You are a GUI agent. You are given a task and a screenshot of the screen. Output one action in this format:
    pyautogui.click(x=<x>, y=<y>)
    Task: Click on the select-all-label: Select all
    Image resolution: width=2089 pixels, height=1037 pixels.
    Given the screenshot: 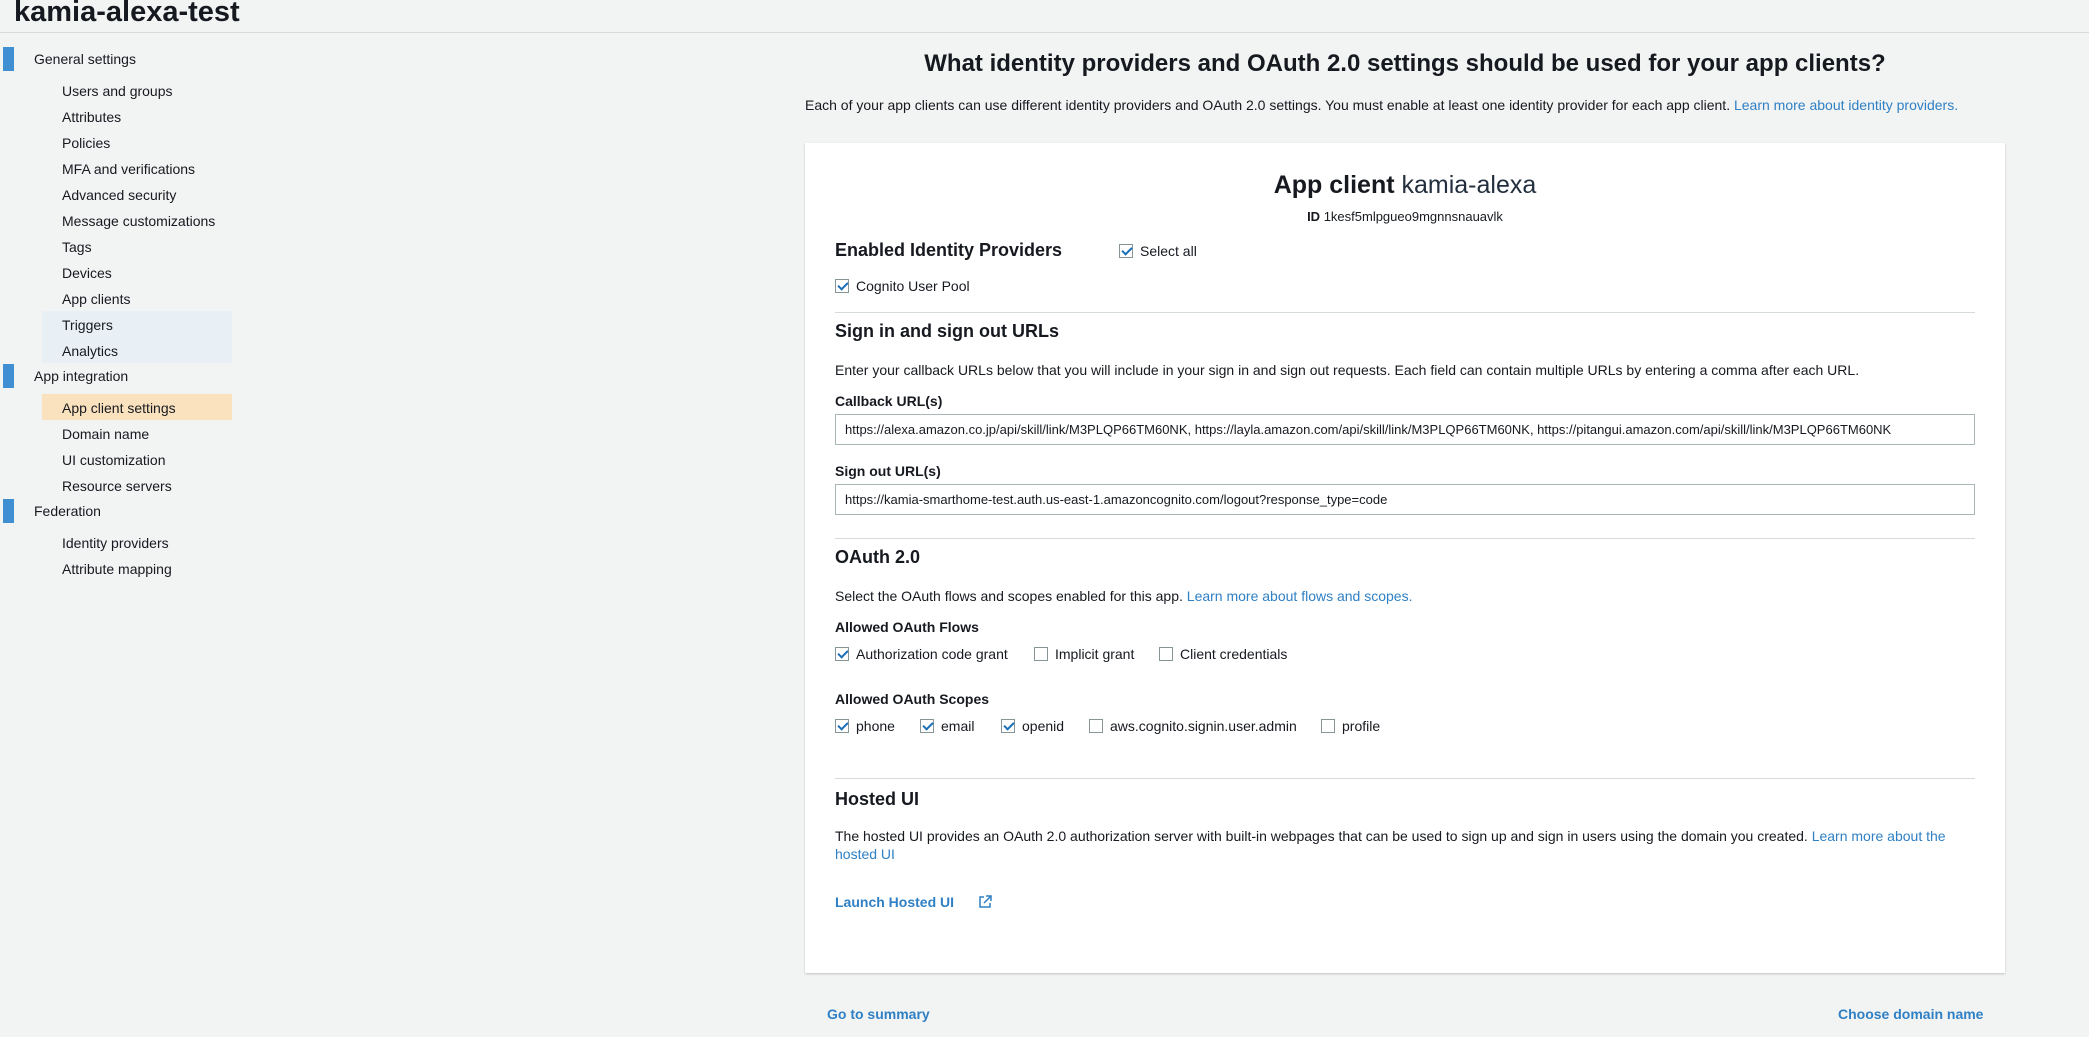 What is the action you would take?
    pyautogui.click(x=1168, y=251)
    